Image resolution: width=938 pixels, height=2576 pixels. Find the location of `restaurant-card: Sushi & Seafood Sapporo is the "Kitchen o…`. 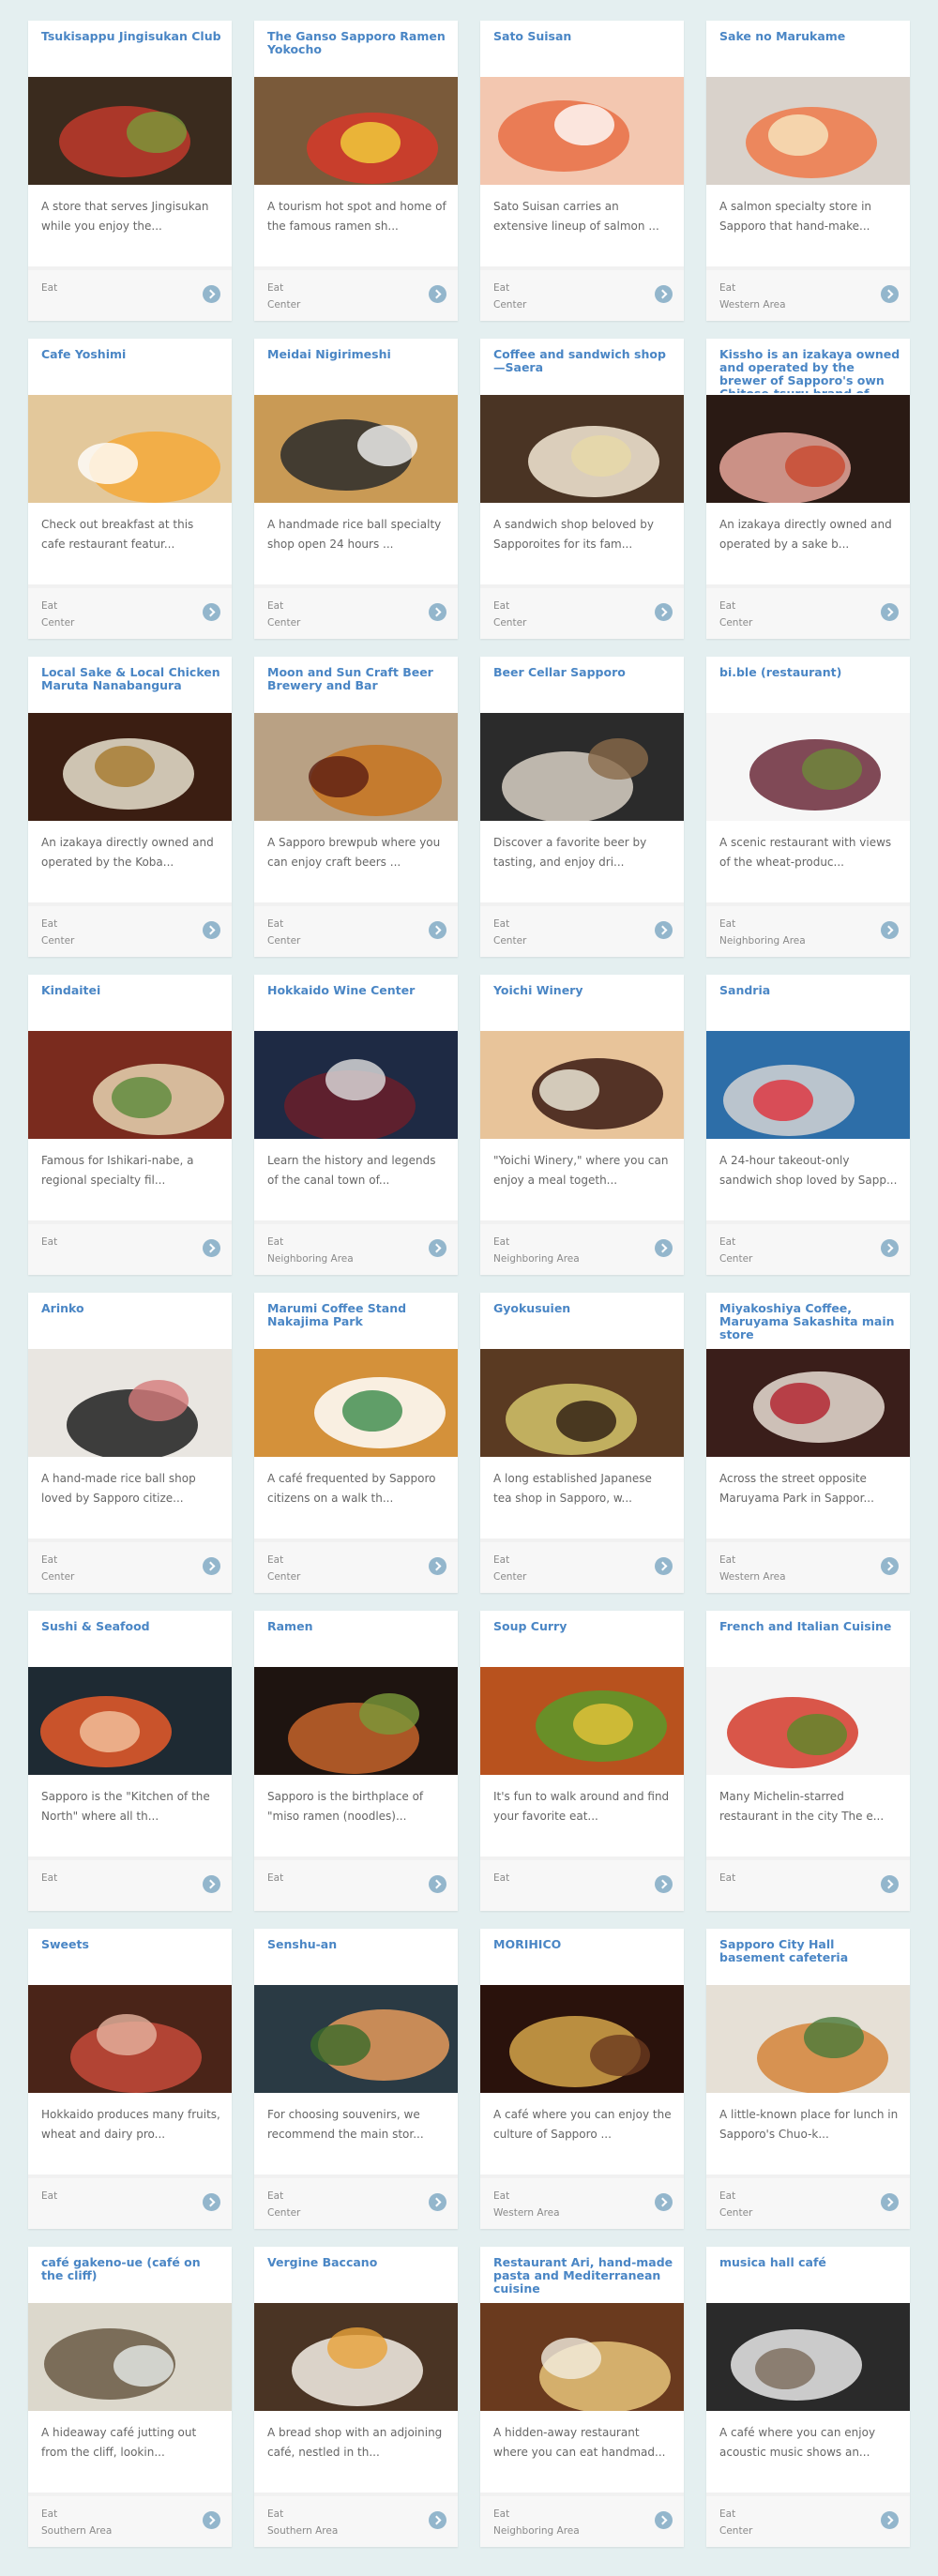

restaurant-card: Sushi & Seafood Sapporo is the "Kitchen o… is located at coordinates (130, 1761).